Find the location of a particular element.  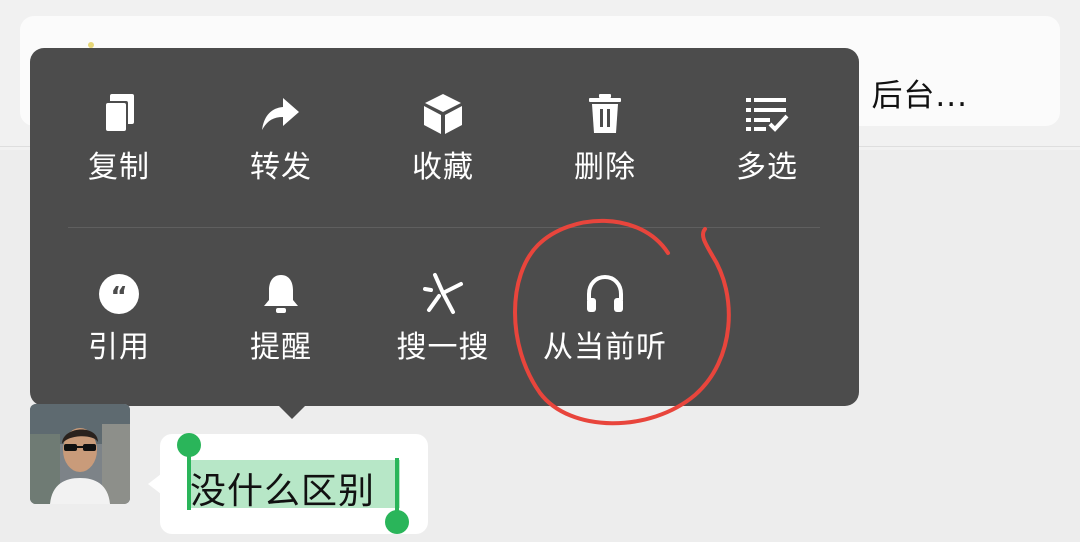

avatar is located at coordinates (80, 454).